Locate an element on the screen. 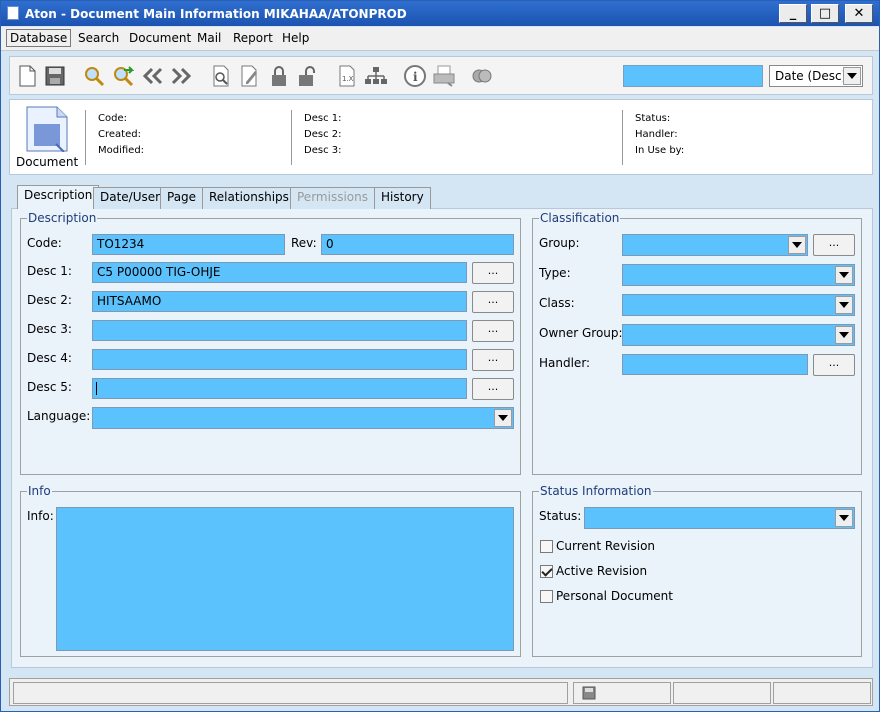 This screenshot has width=880, height=712. app-doc-icon is located at coordinates (13, 13).